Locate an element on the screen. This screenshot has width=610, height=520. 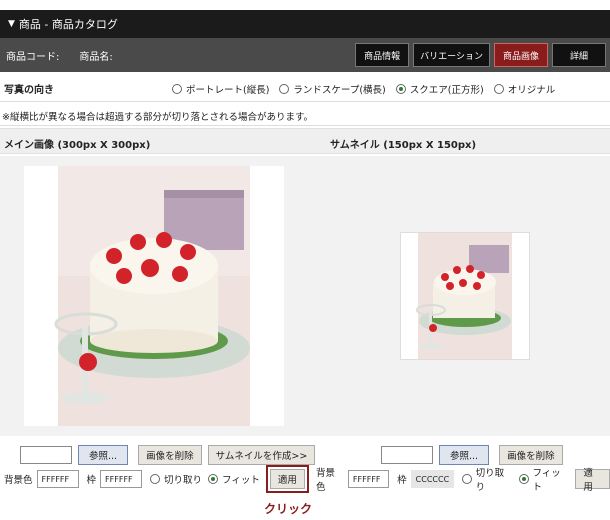
main-apply-button: 適用 is located at coordinates (287, 479).